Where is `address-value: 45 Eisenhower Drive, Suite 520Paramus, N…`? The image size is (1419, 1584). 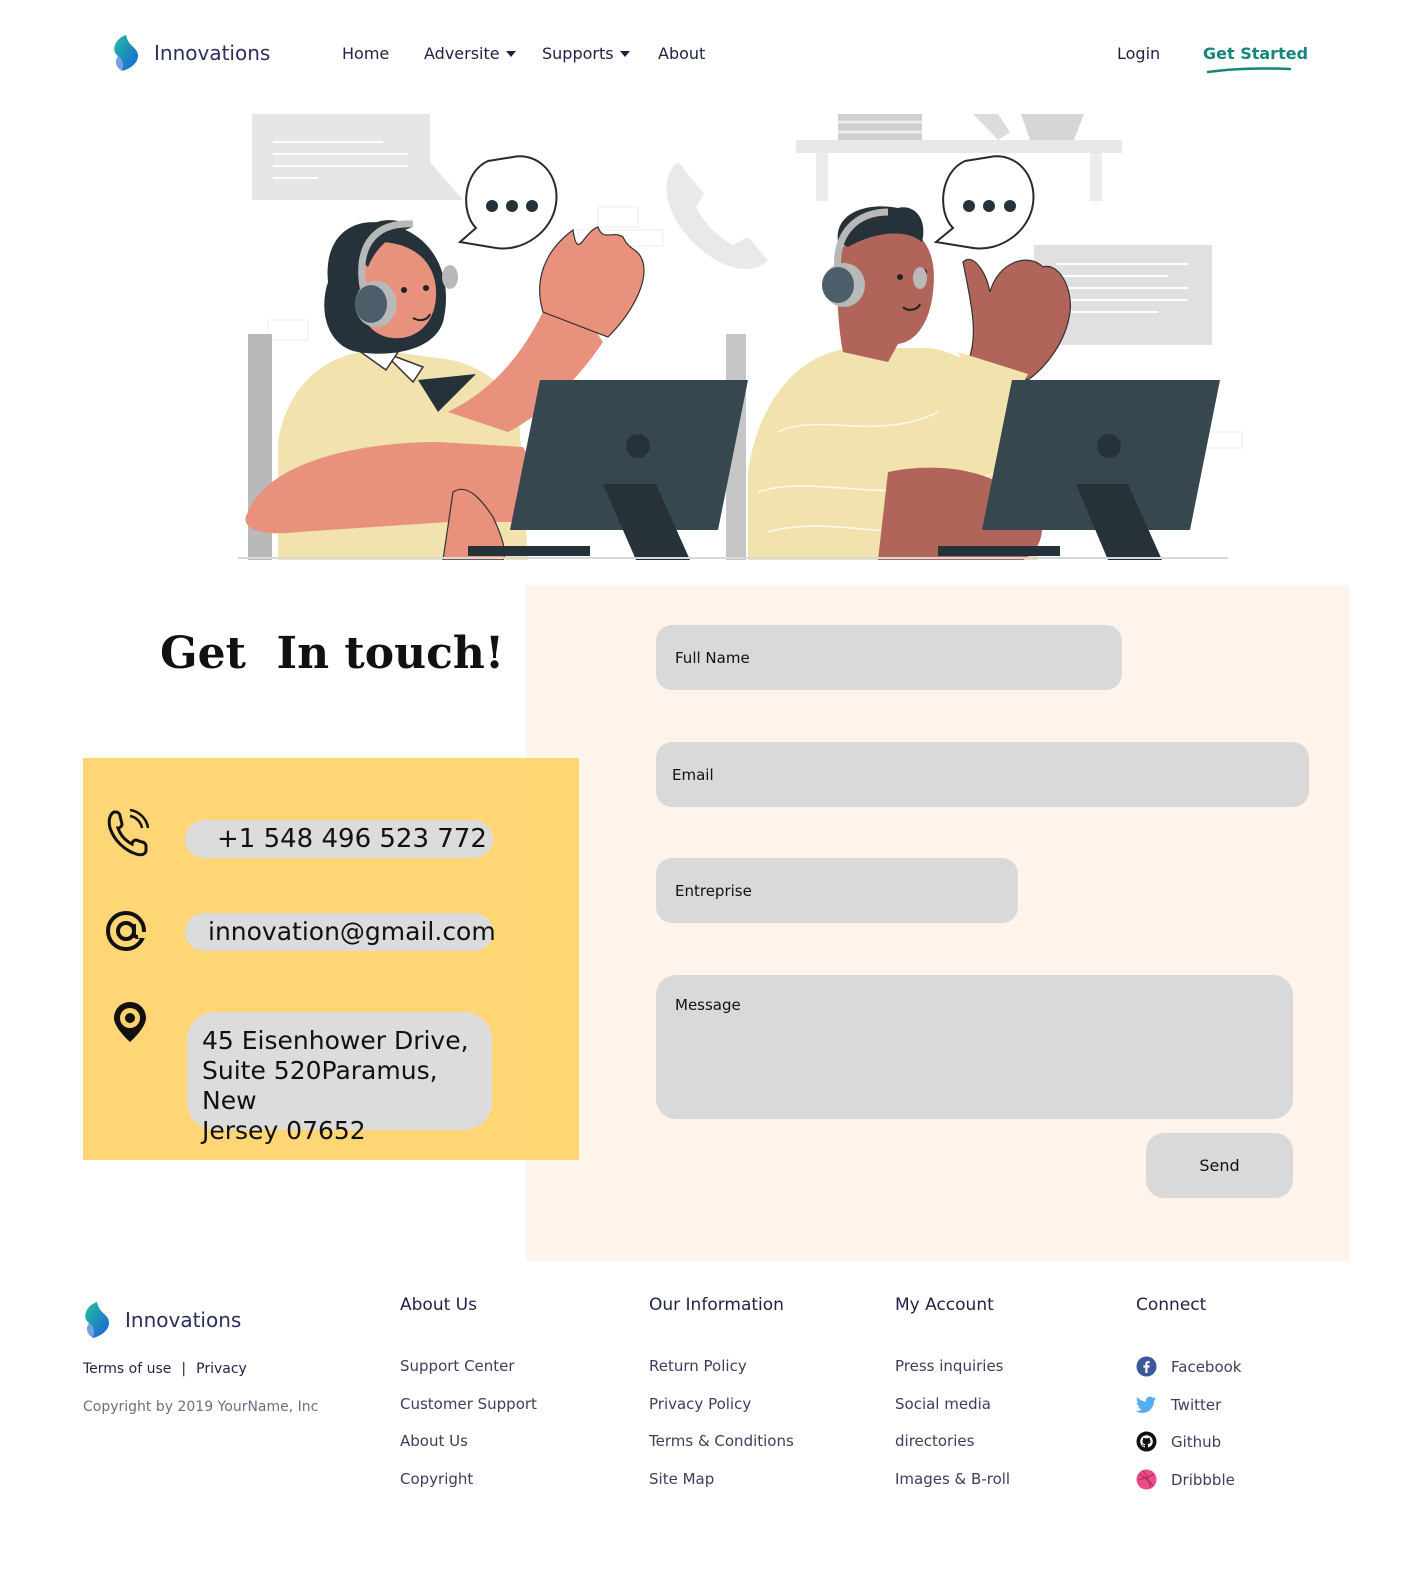
address-value: 45 Eisenhower Drive, Suite 520Paramus, N… is located at coordinates (339, 1078).